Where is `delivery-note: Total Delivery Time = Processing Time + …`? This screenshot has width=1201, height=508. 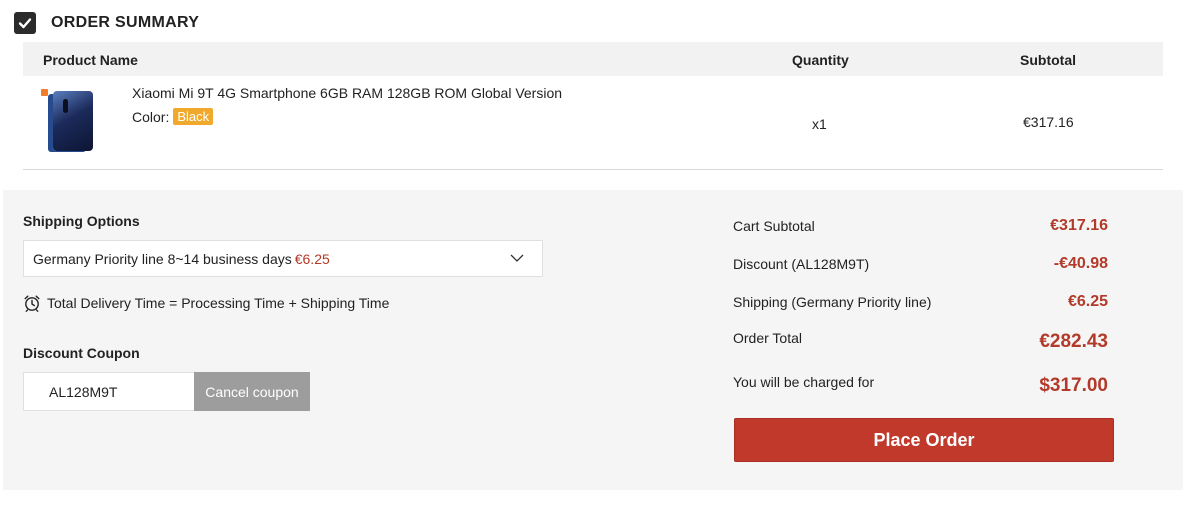 delivery-note: Total Delivery Time = Processing Time + … is located at coordinates (206, 303).